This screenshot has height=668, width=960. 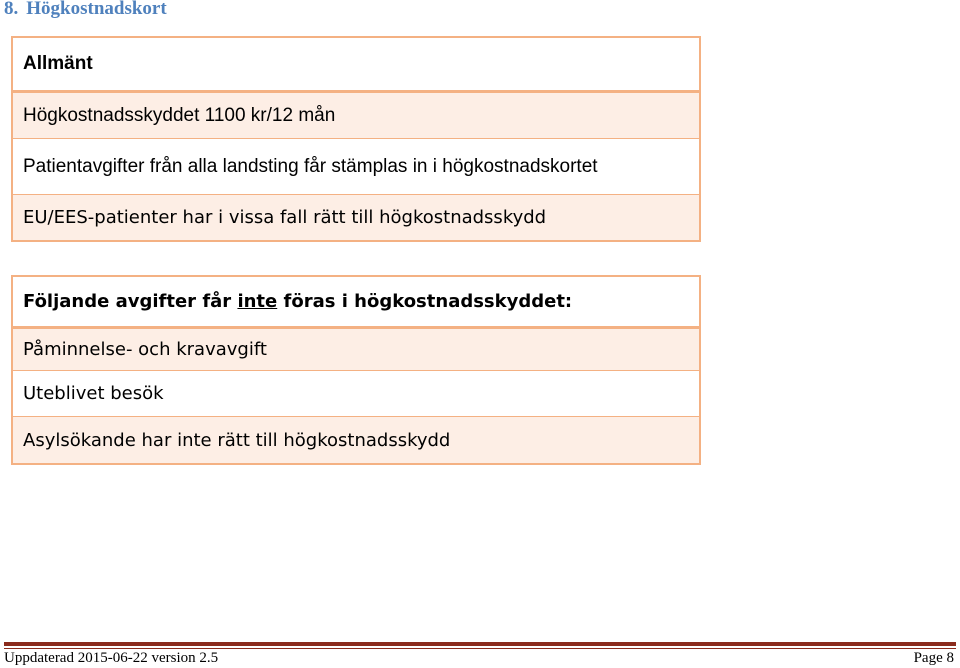 What do you see at coordinates (58, 63) in the screenshot?
I see `general-table-header-label: Allmänt` at bounding box center [58, 63].